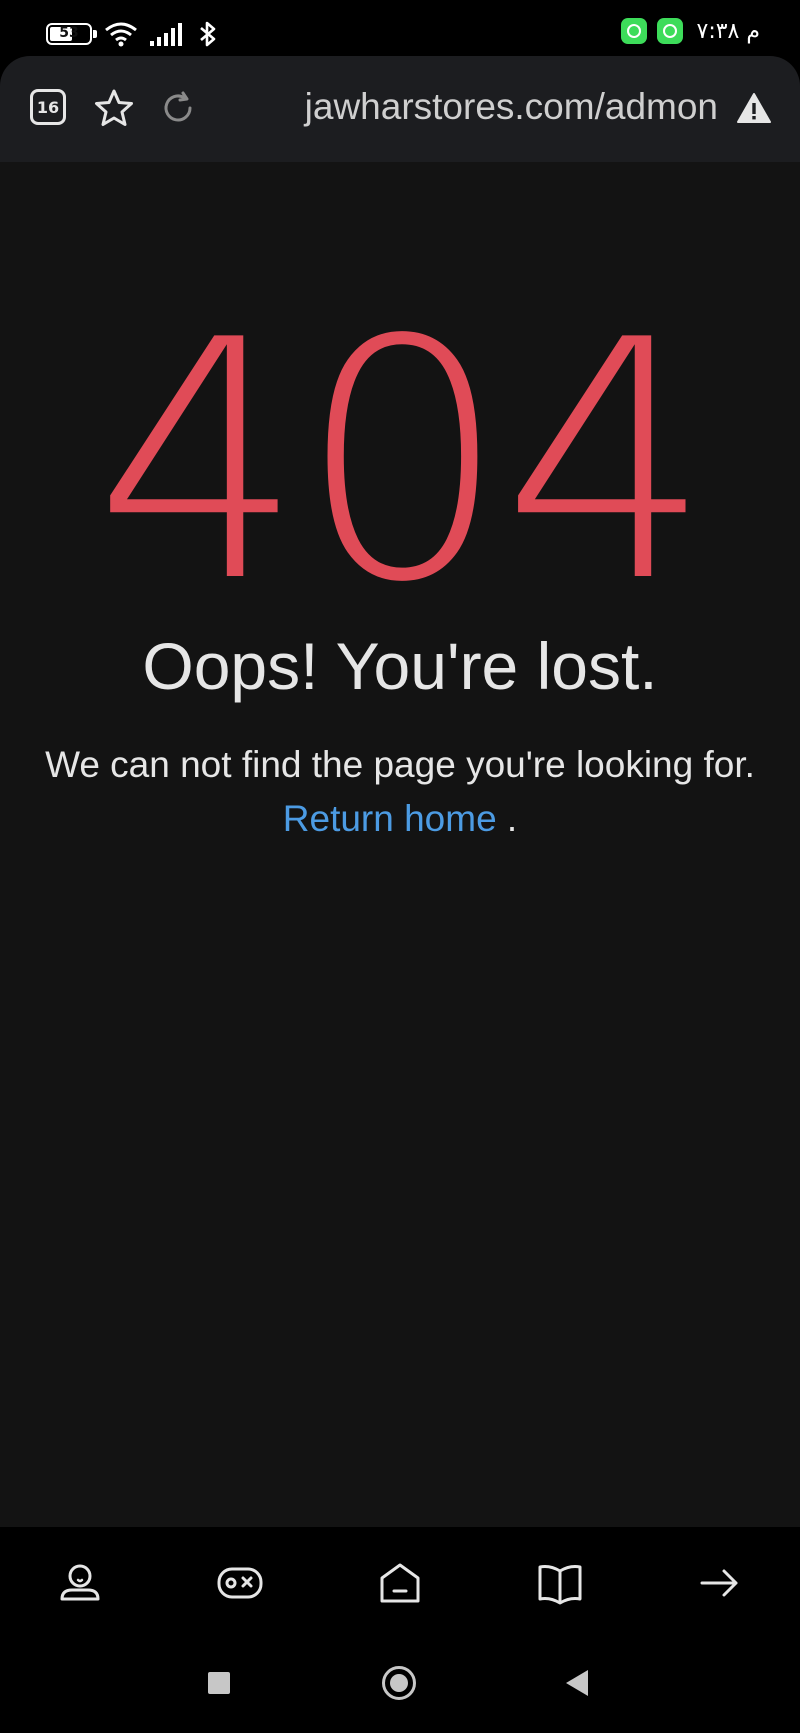  What do you see at coordinates (114, 108) in the screenshot?
I see `star-icon` at bounding box center [114, 108].